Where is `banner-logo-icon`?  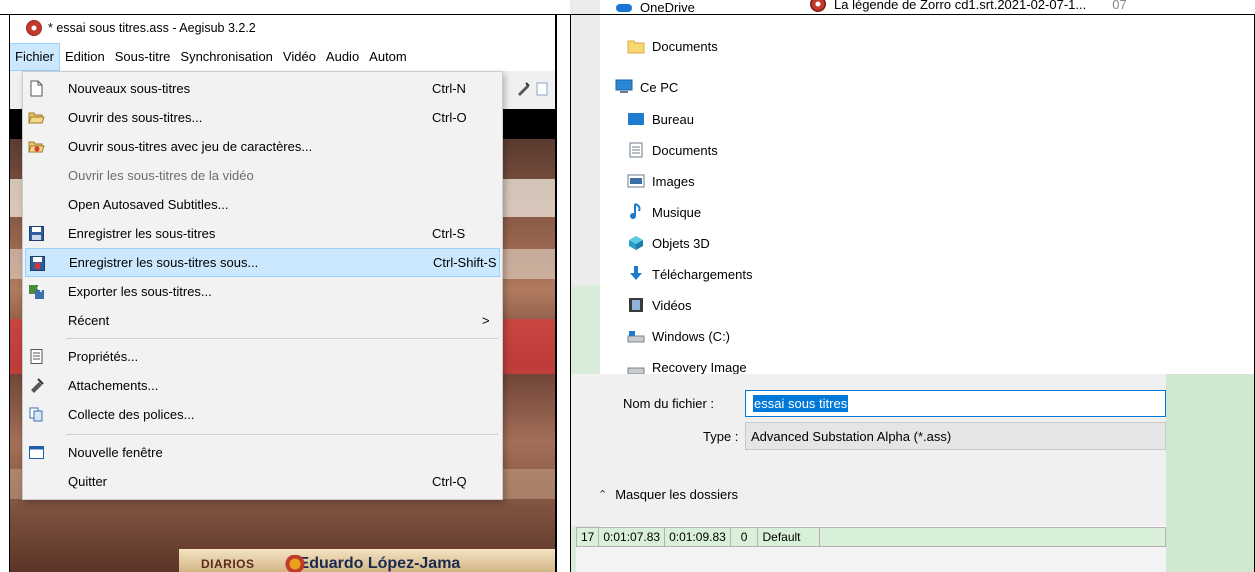
banner-logo-icon is located at coordinates (295, 563).